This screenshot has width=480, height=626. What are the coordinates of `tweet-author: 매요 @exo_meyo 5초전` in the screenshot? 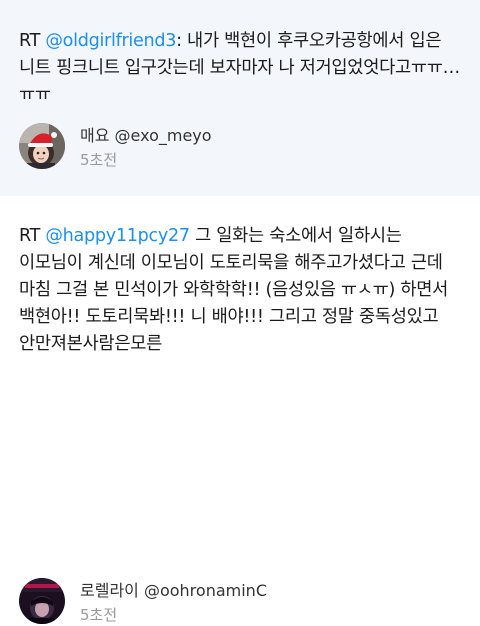 It's located at (115, 147).